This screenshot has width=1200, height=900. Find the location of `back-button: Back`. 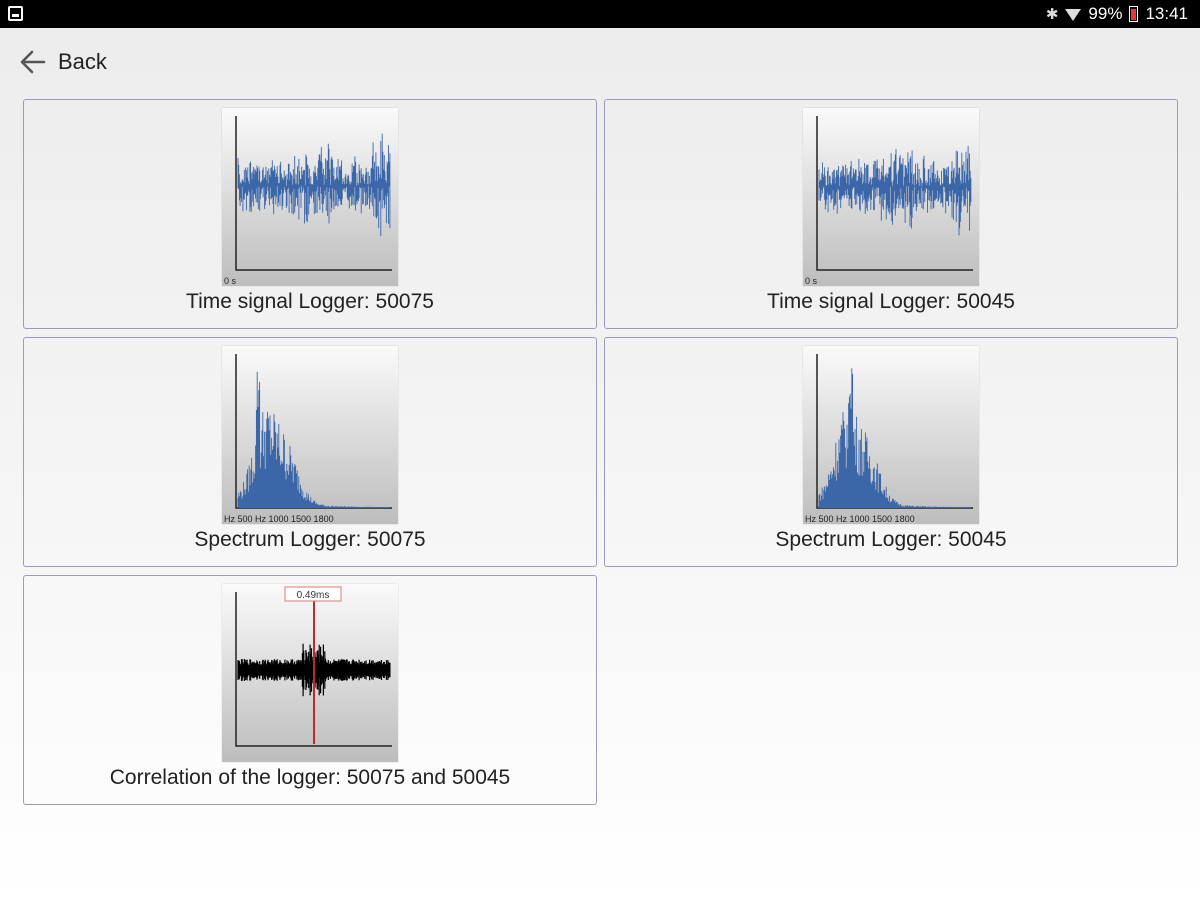

back-button: Back is located at coordinates (62, 62).